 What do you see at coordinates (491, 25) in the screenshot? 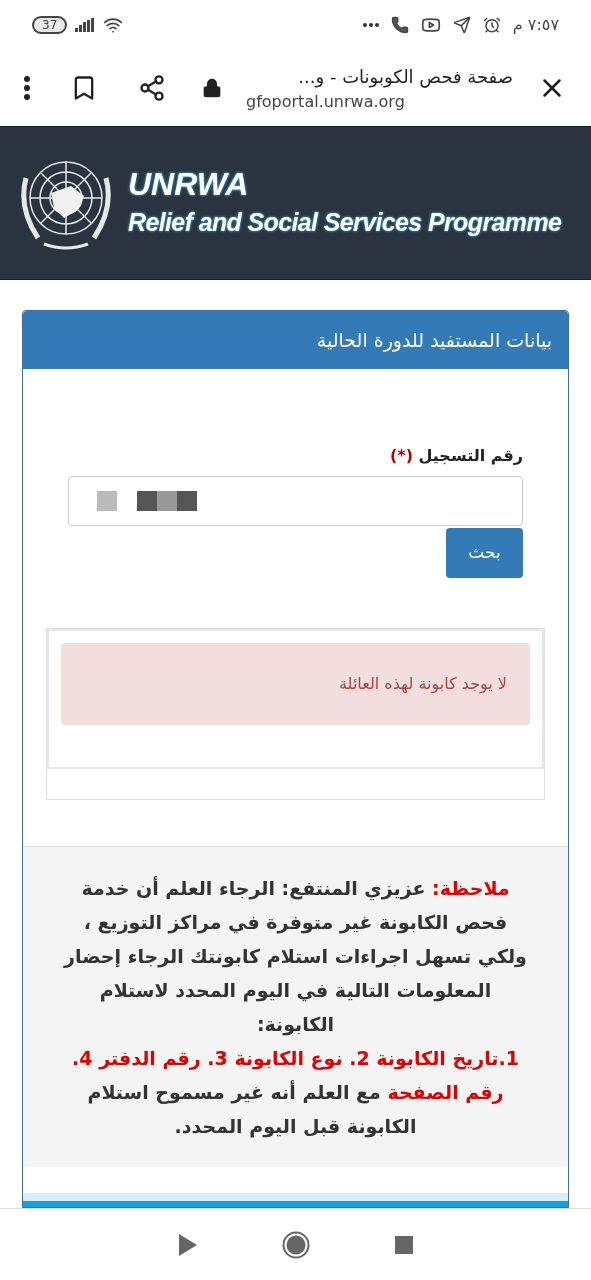
I see `alarm-icon` at bounding box center [491, 25].